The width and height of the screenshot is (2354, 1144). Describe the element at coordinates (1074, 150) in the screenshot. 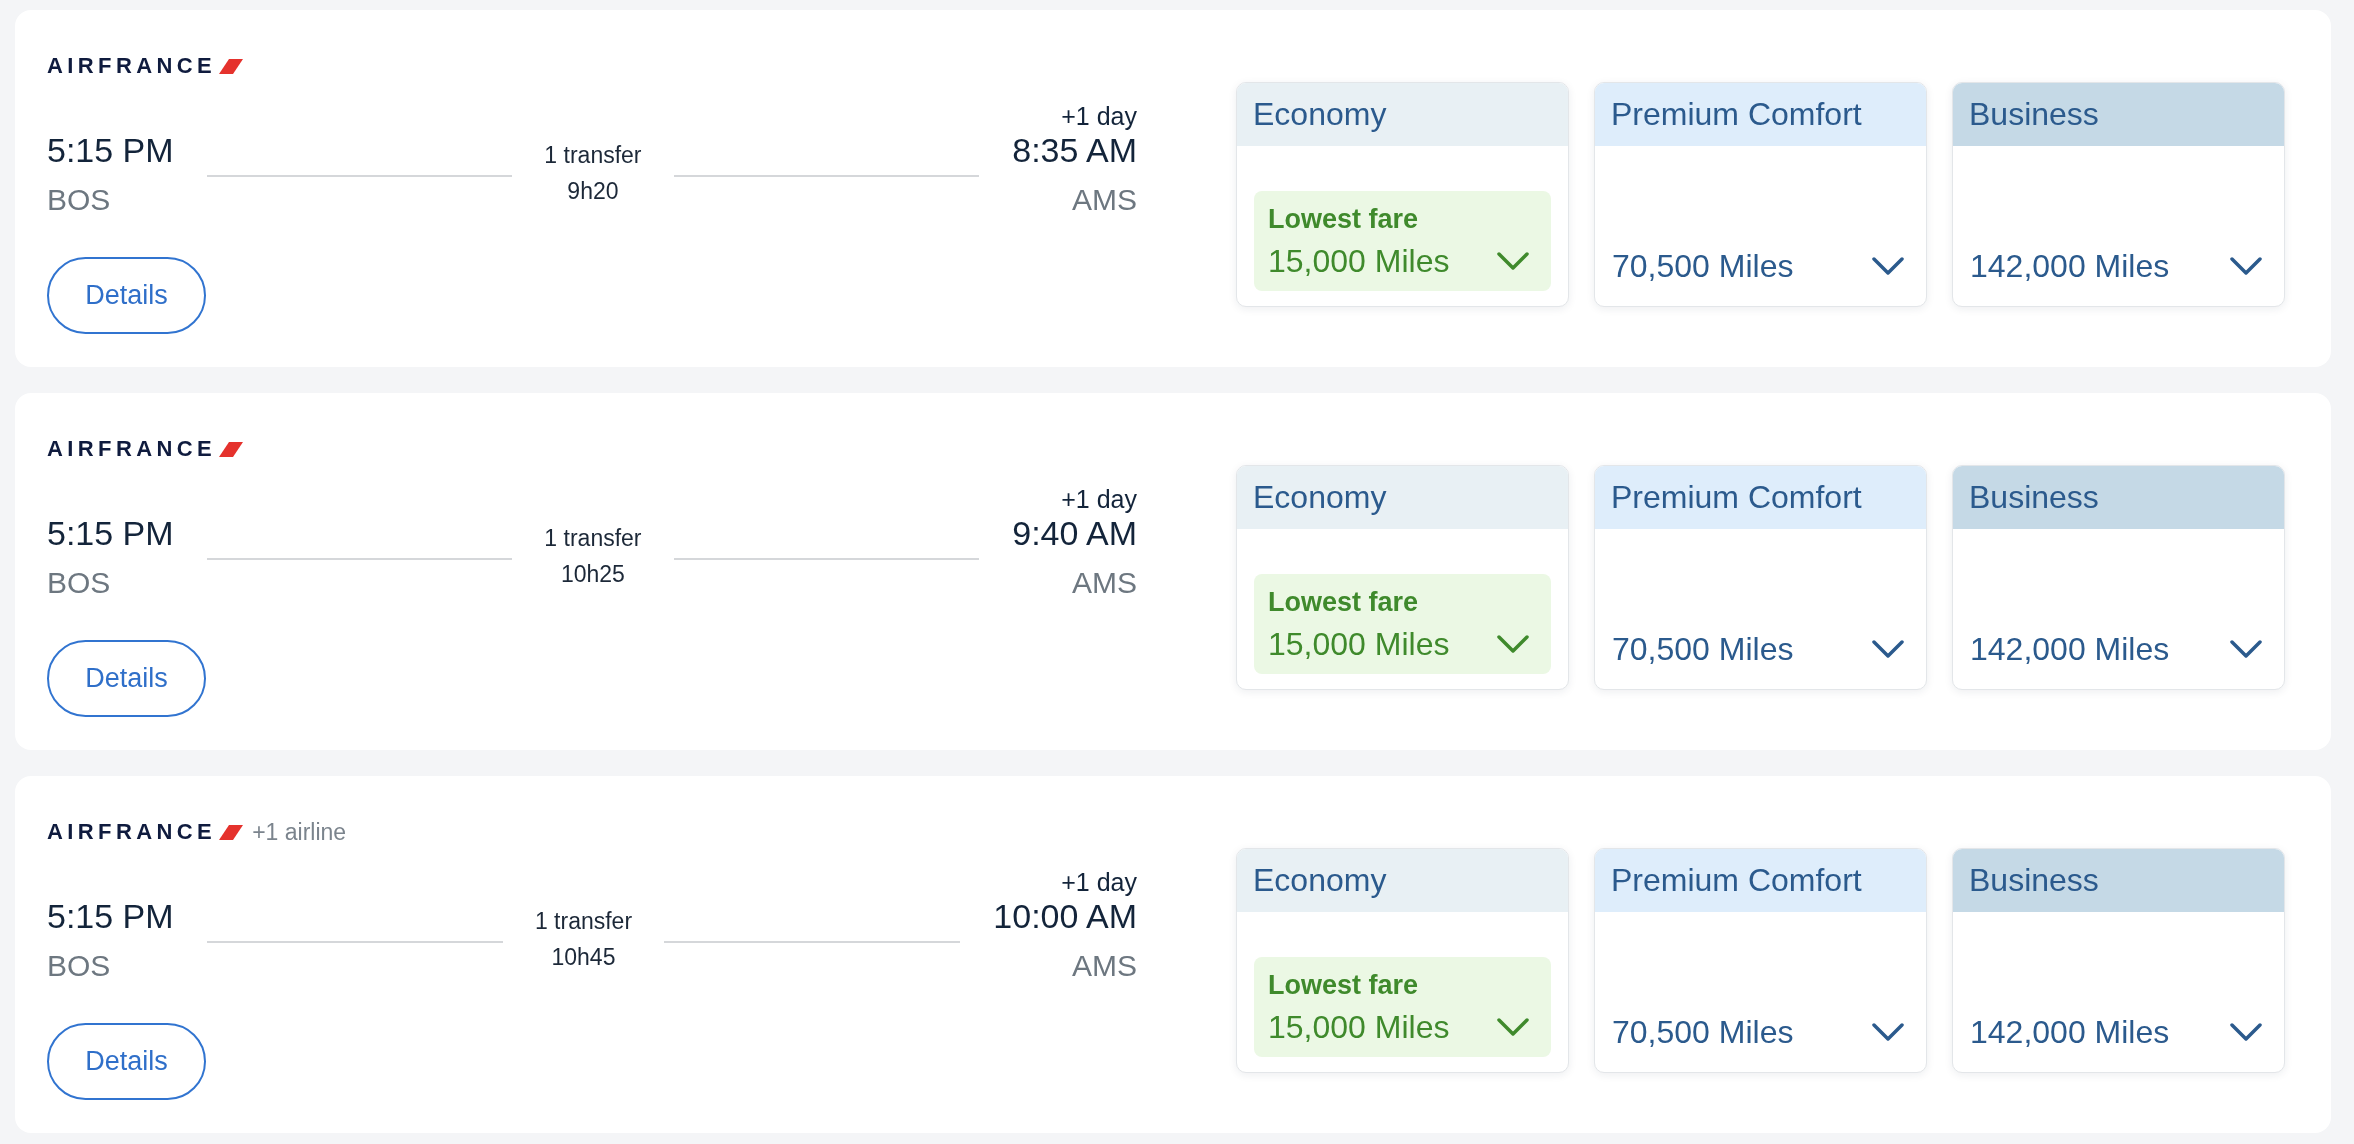

I see `arrival-time: 8:35 AM` at that location.